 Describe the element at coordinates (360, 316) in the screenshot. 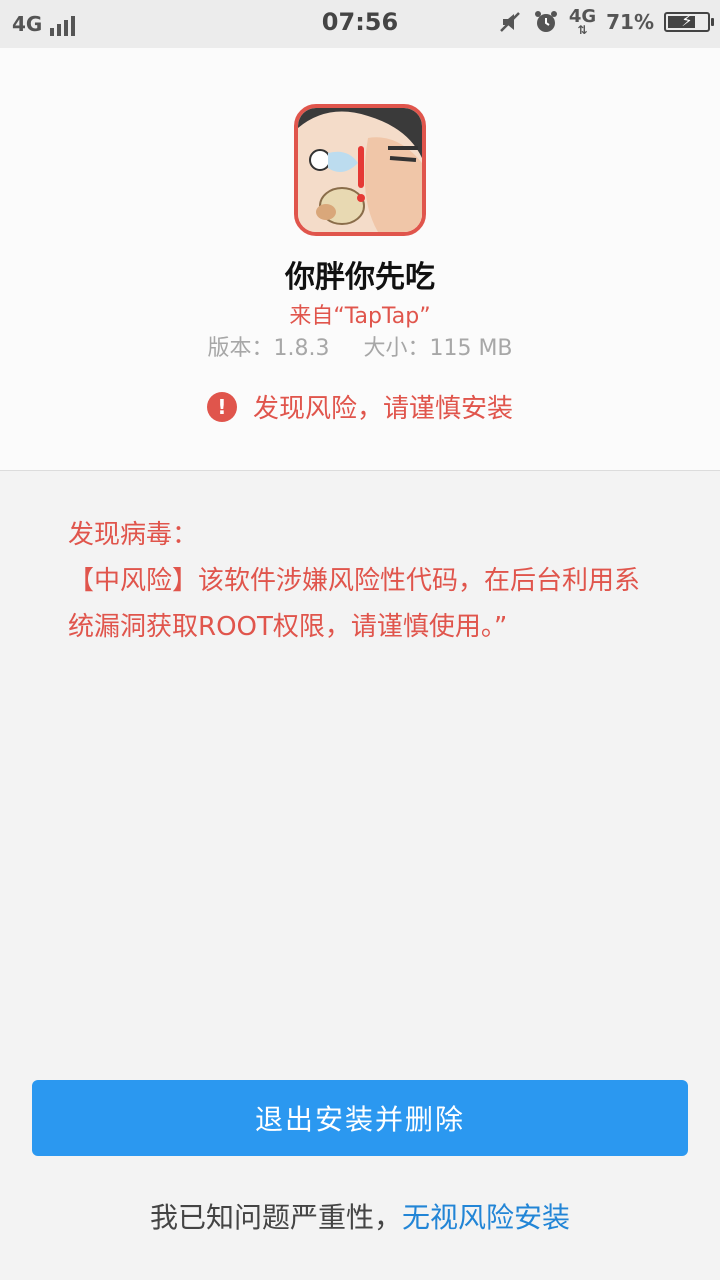

I see `app-source: 来自“TapTap”` at that location.